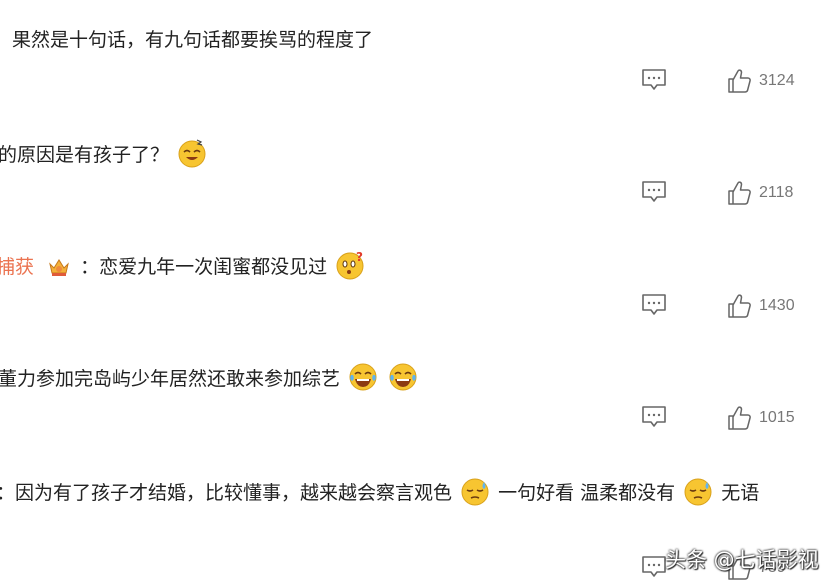 This screenshot has width=836, height=586. I want to click on like-count: 1015, so click(777, 417).